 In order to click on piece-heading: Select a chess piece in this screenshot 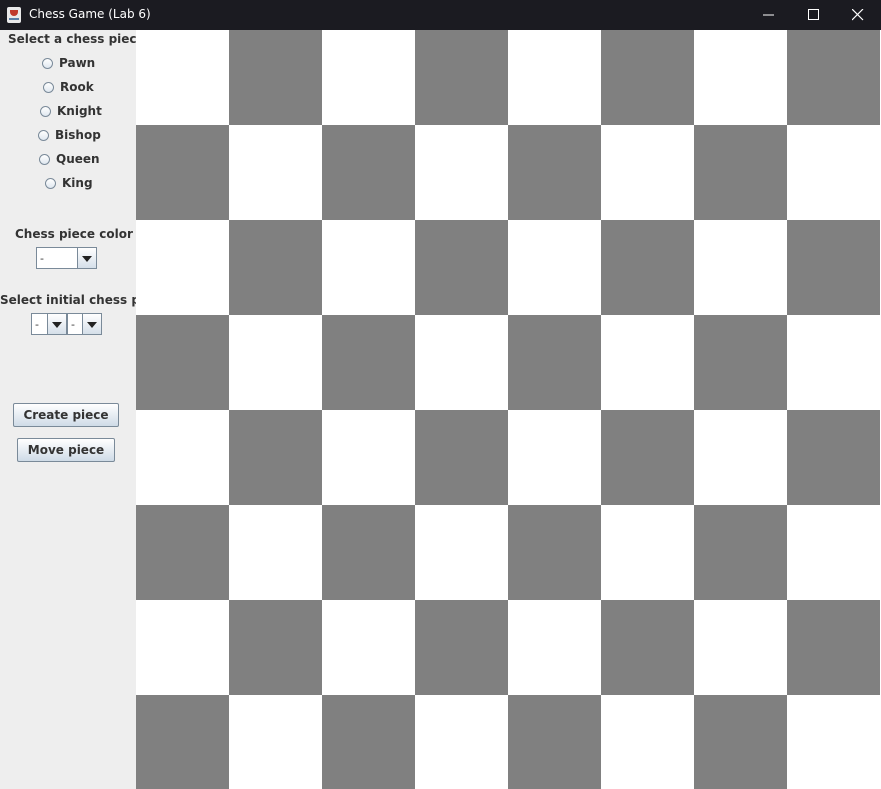, I will do `click(76, 39)`.